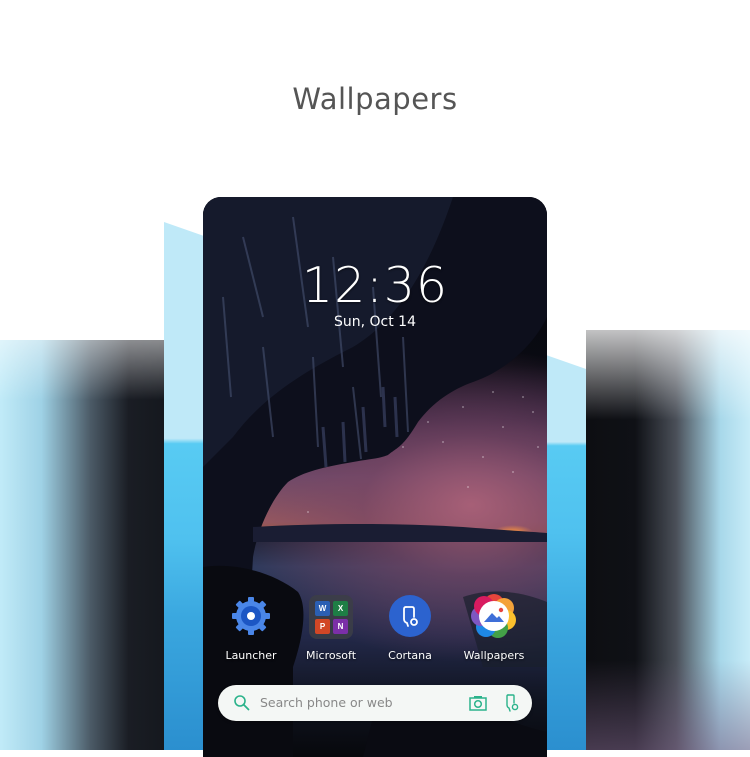 Image resolution: width=750 pixels, height=757 pixels. I want to click on folder-icon: W X P N, so click(331, 617).